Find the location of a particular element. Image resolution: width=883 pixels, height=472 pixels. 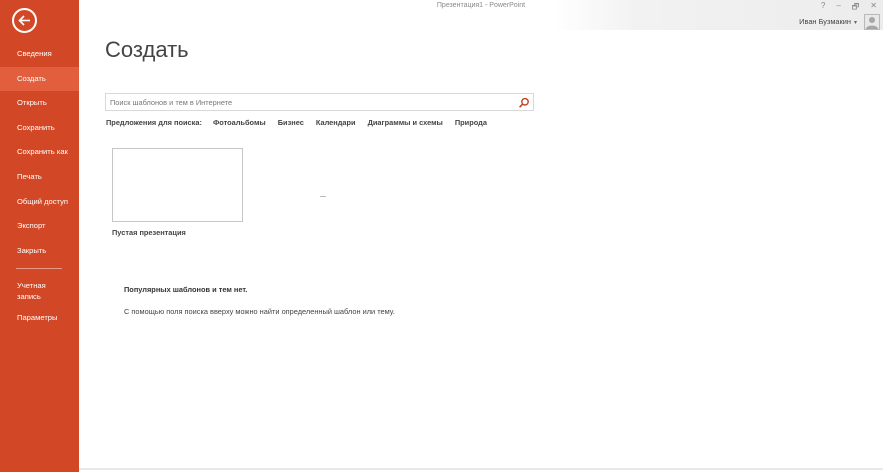

stray-mark is located at coordinates (323, 196).